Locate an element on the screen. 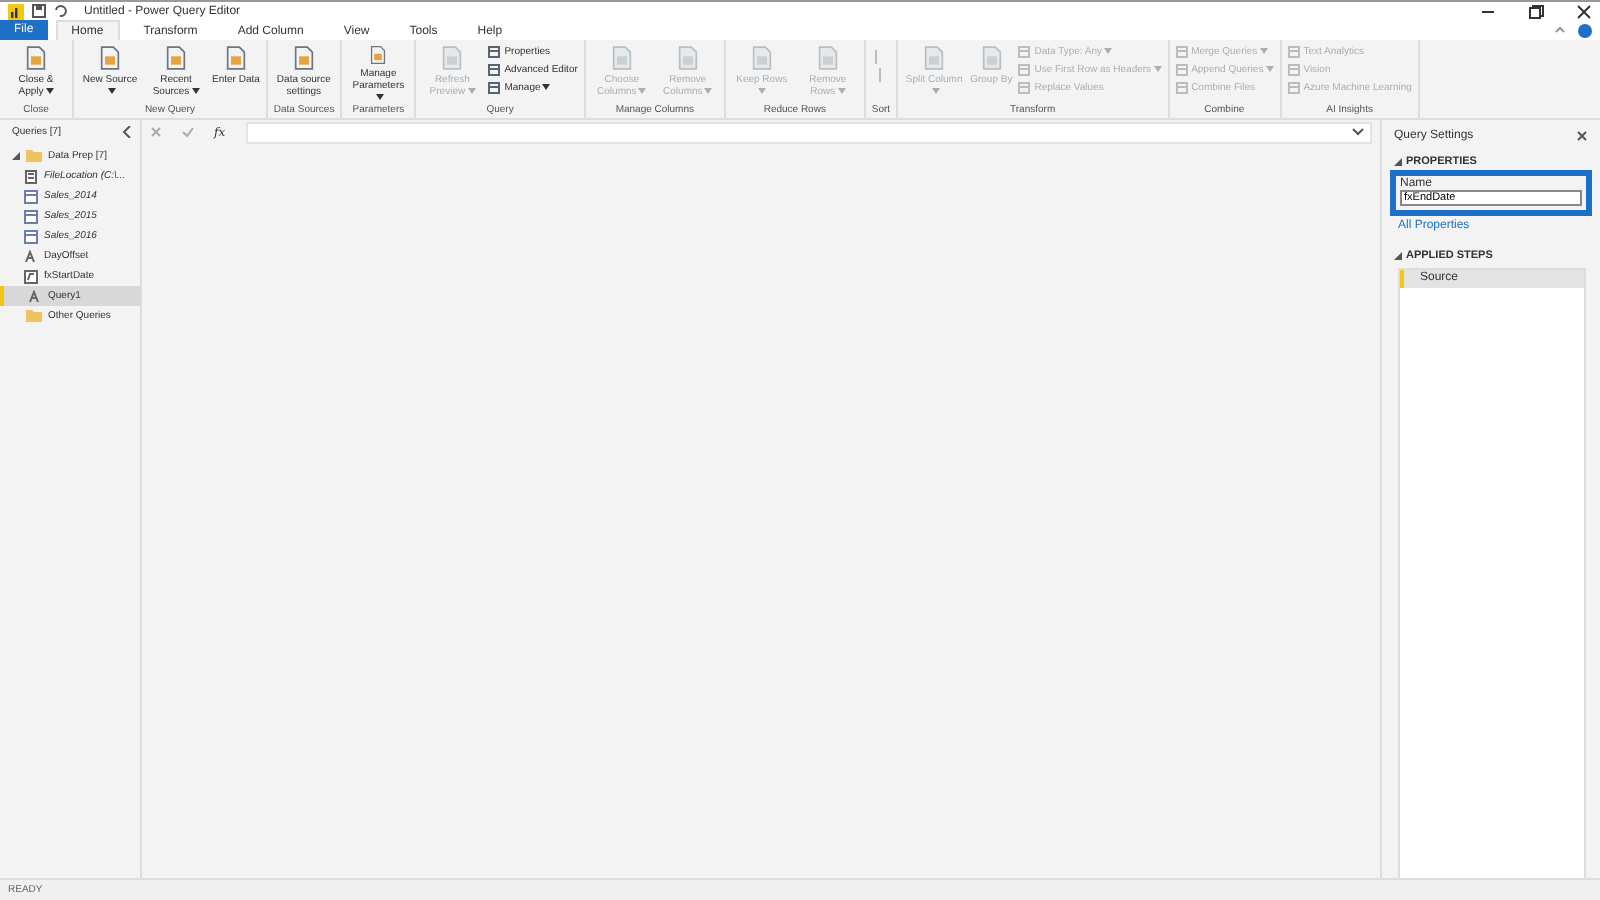 This screenshot has width=1600, height=900. save-icon is located at coordinates (39, 11).